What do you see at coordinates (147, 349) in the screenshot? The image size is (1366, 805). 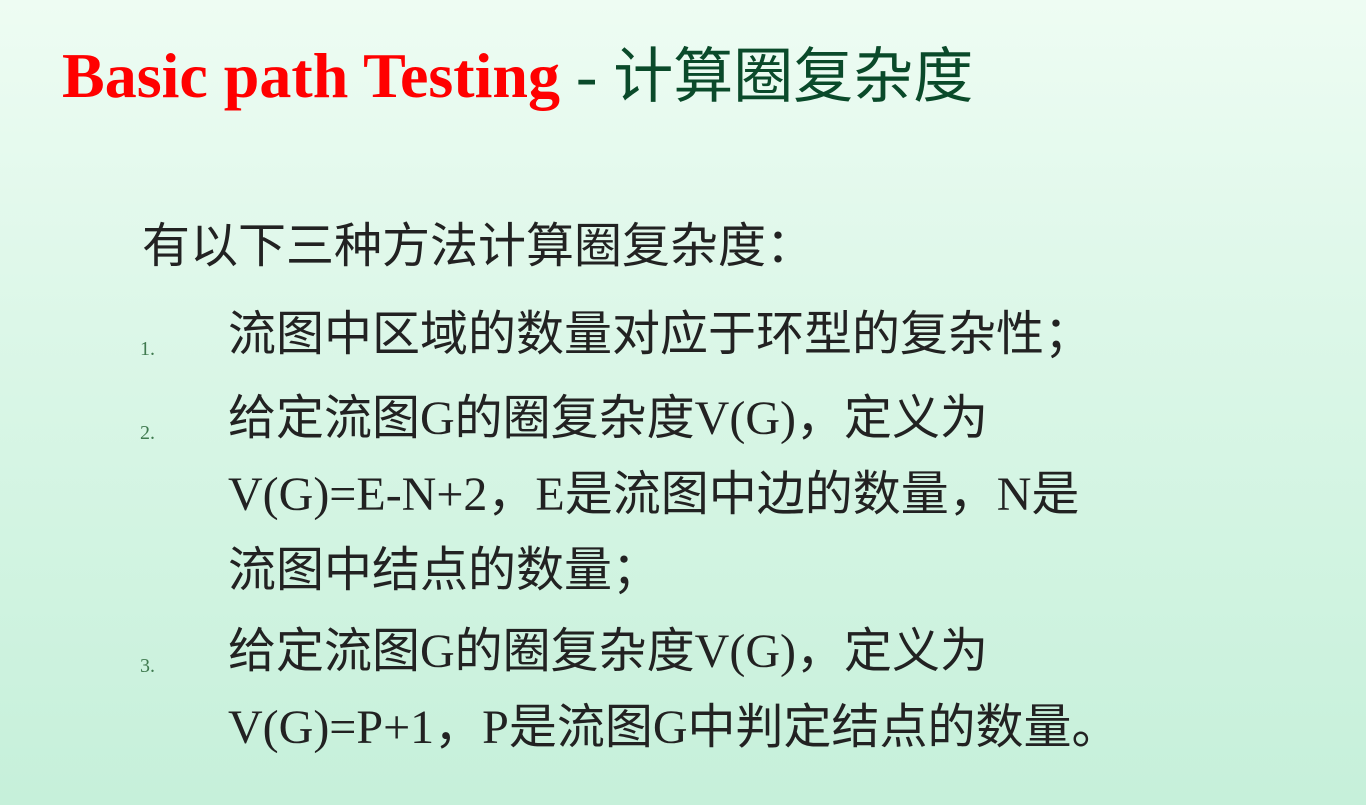 I see `list-number: 1.` at bounding box center [147, 349].